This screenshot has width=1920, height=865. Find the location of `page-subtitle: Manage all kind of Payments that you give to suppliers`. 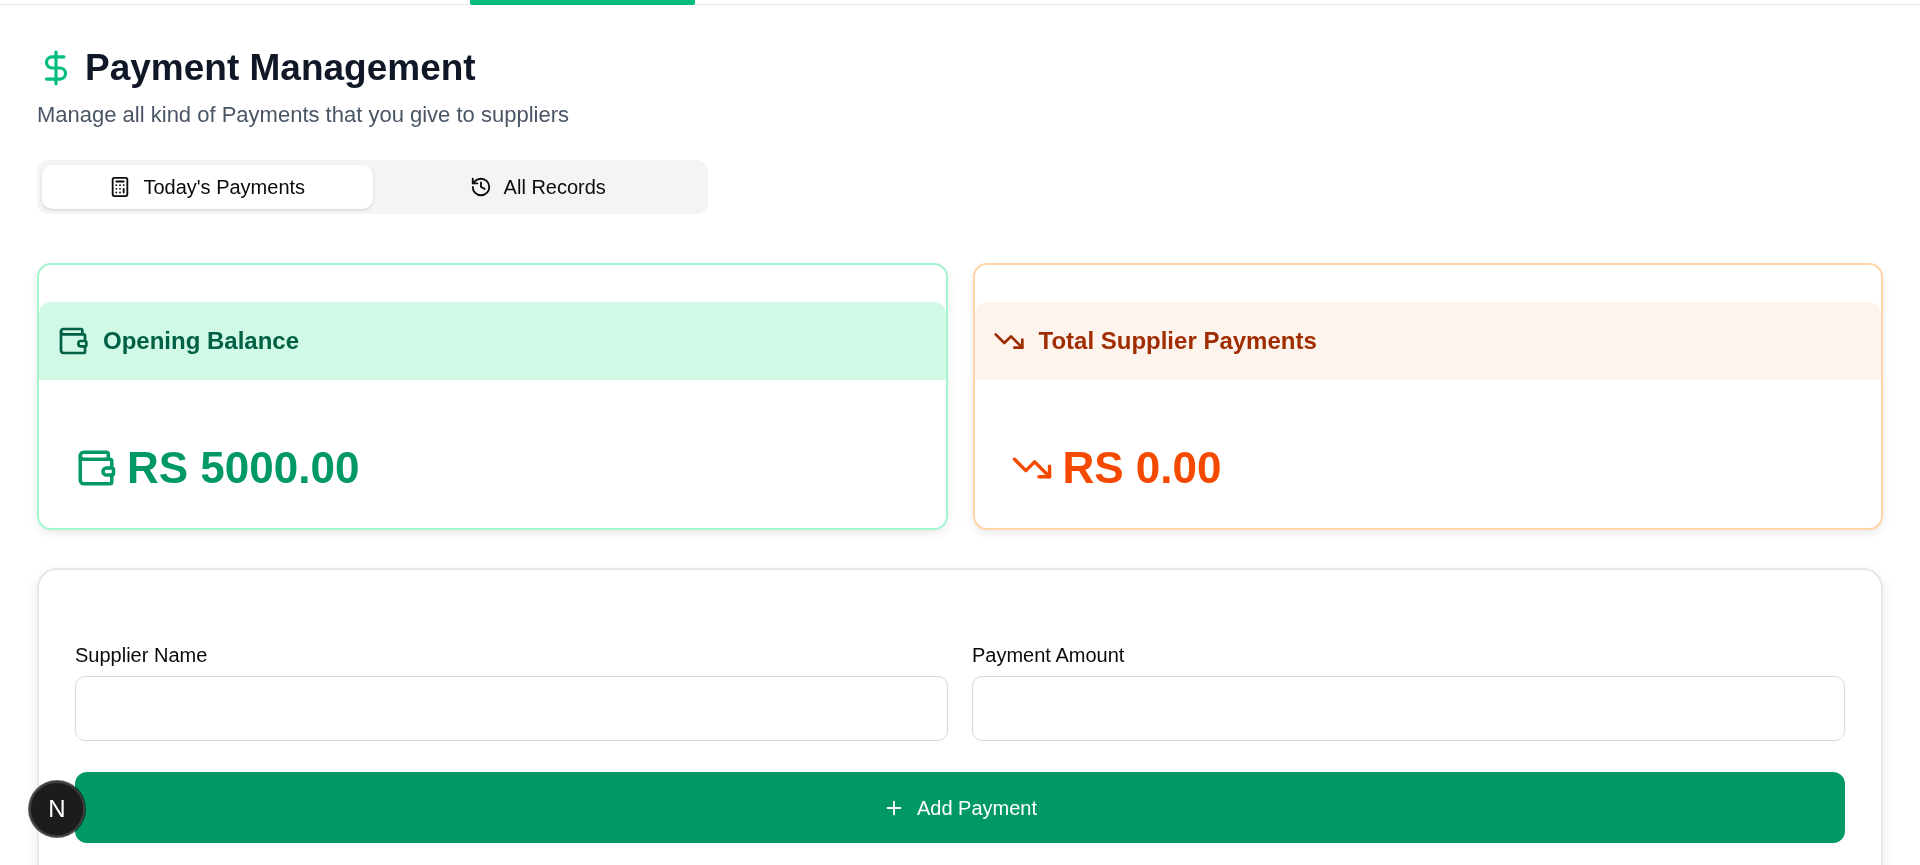

page-subtitle: Manage all kind of Payments that you give to suppliers is located at coordinates (303, 115).